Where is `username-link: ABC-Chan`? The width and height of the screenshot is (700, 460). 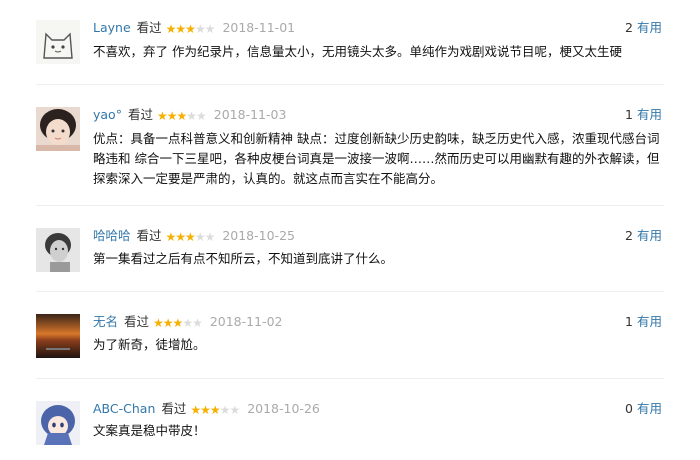 username-link: ABC-Chan is located at coordinates (124, 408).